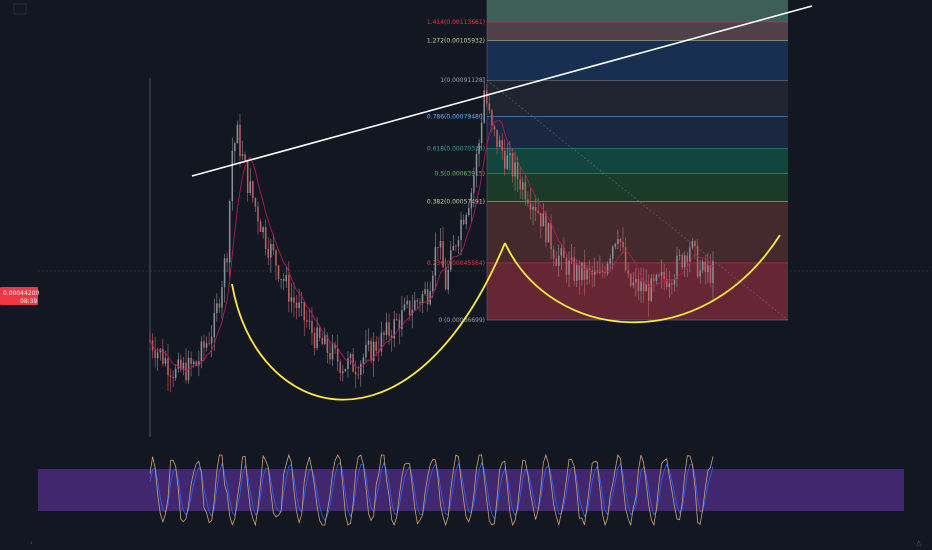  I want to click on expand-corner-icon: △, so click(919, 543).